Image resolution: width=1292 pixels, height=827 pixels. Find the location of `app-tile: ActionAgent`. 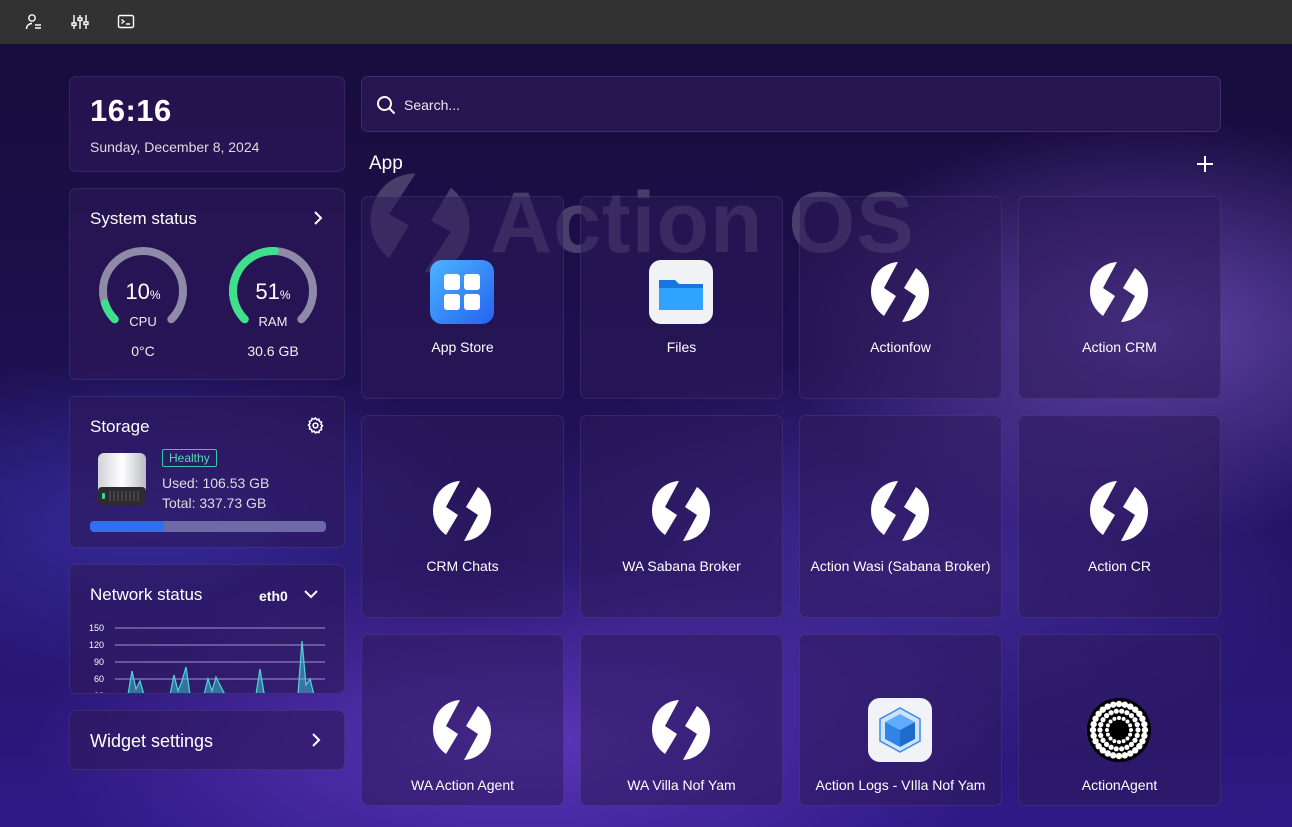

app-tile: ActionAgent is located at coordinates (1119, 720).